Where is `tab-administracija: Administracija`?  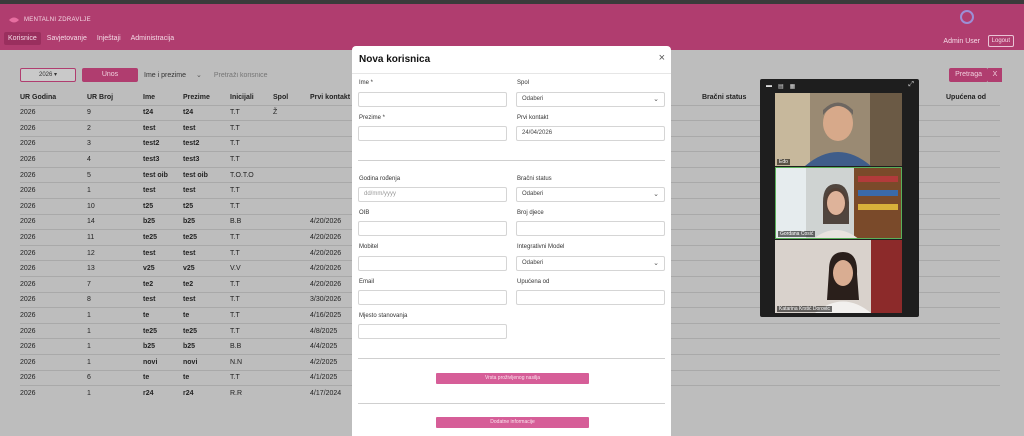
tab-administracija: Administracija is located at coordinates (153, 38).